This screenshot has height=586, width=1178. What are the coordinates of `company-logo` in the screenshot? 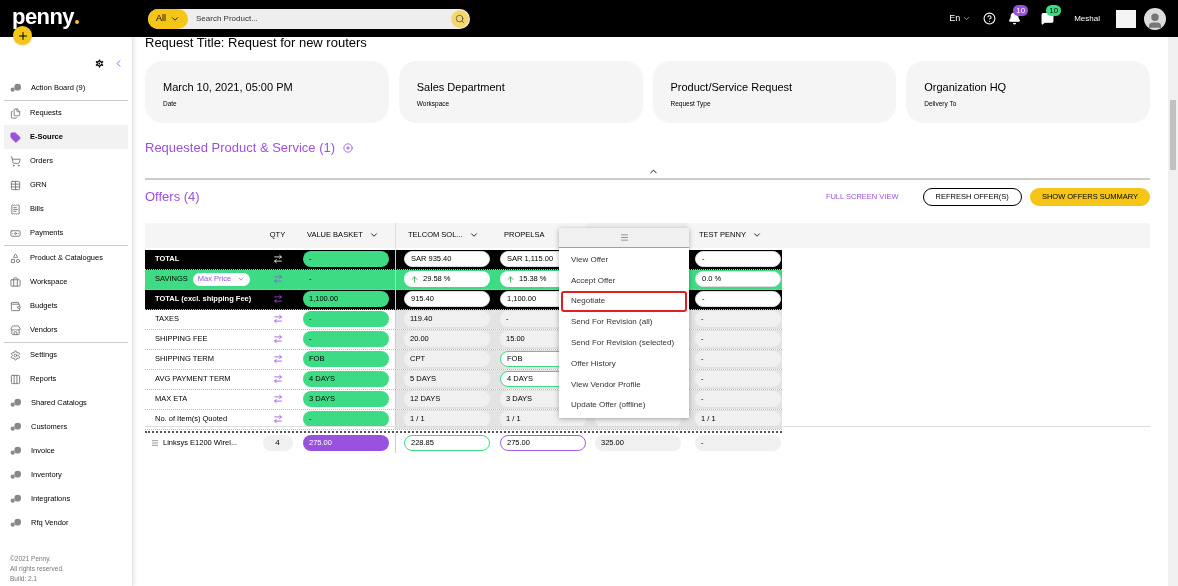 It's located at (1126, 18).